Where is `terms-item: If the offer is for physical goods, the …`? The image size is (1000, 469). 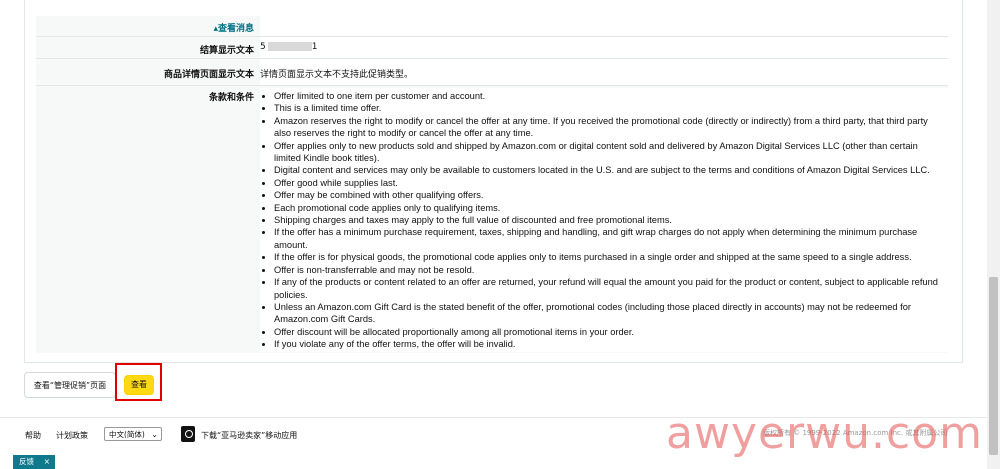 terms-item: If the offer is for physical goods, the … is located at coordinates (611, 257).